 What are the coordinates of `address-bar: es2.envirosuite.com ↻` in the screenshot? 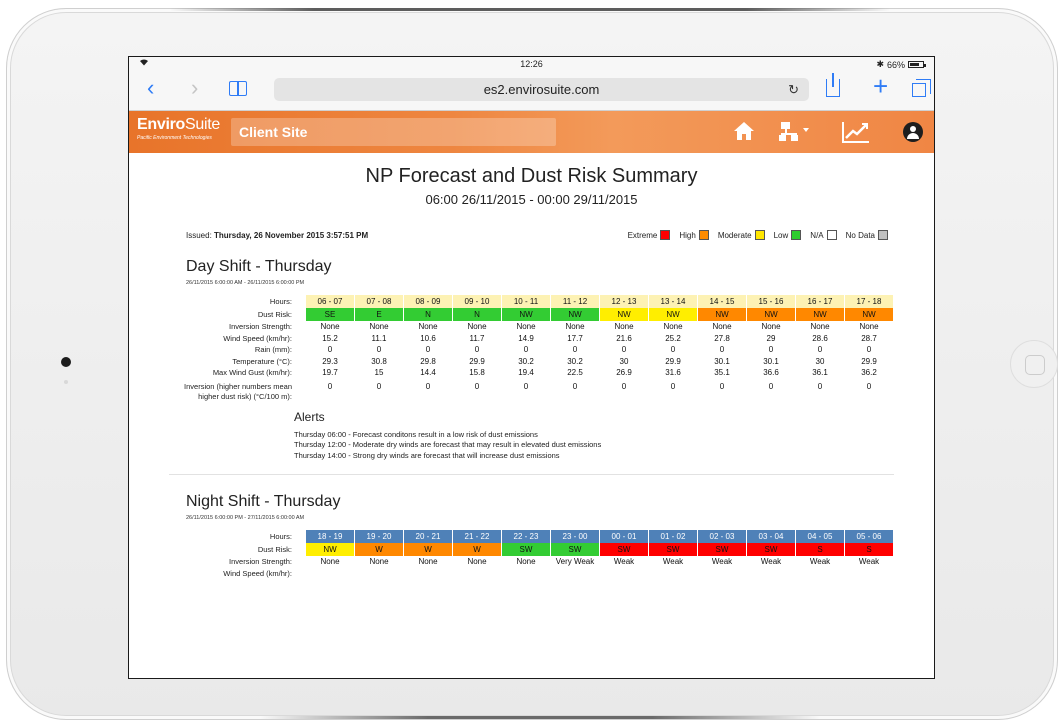 It's located at (541, 89).